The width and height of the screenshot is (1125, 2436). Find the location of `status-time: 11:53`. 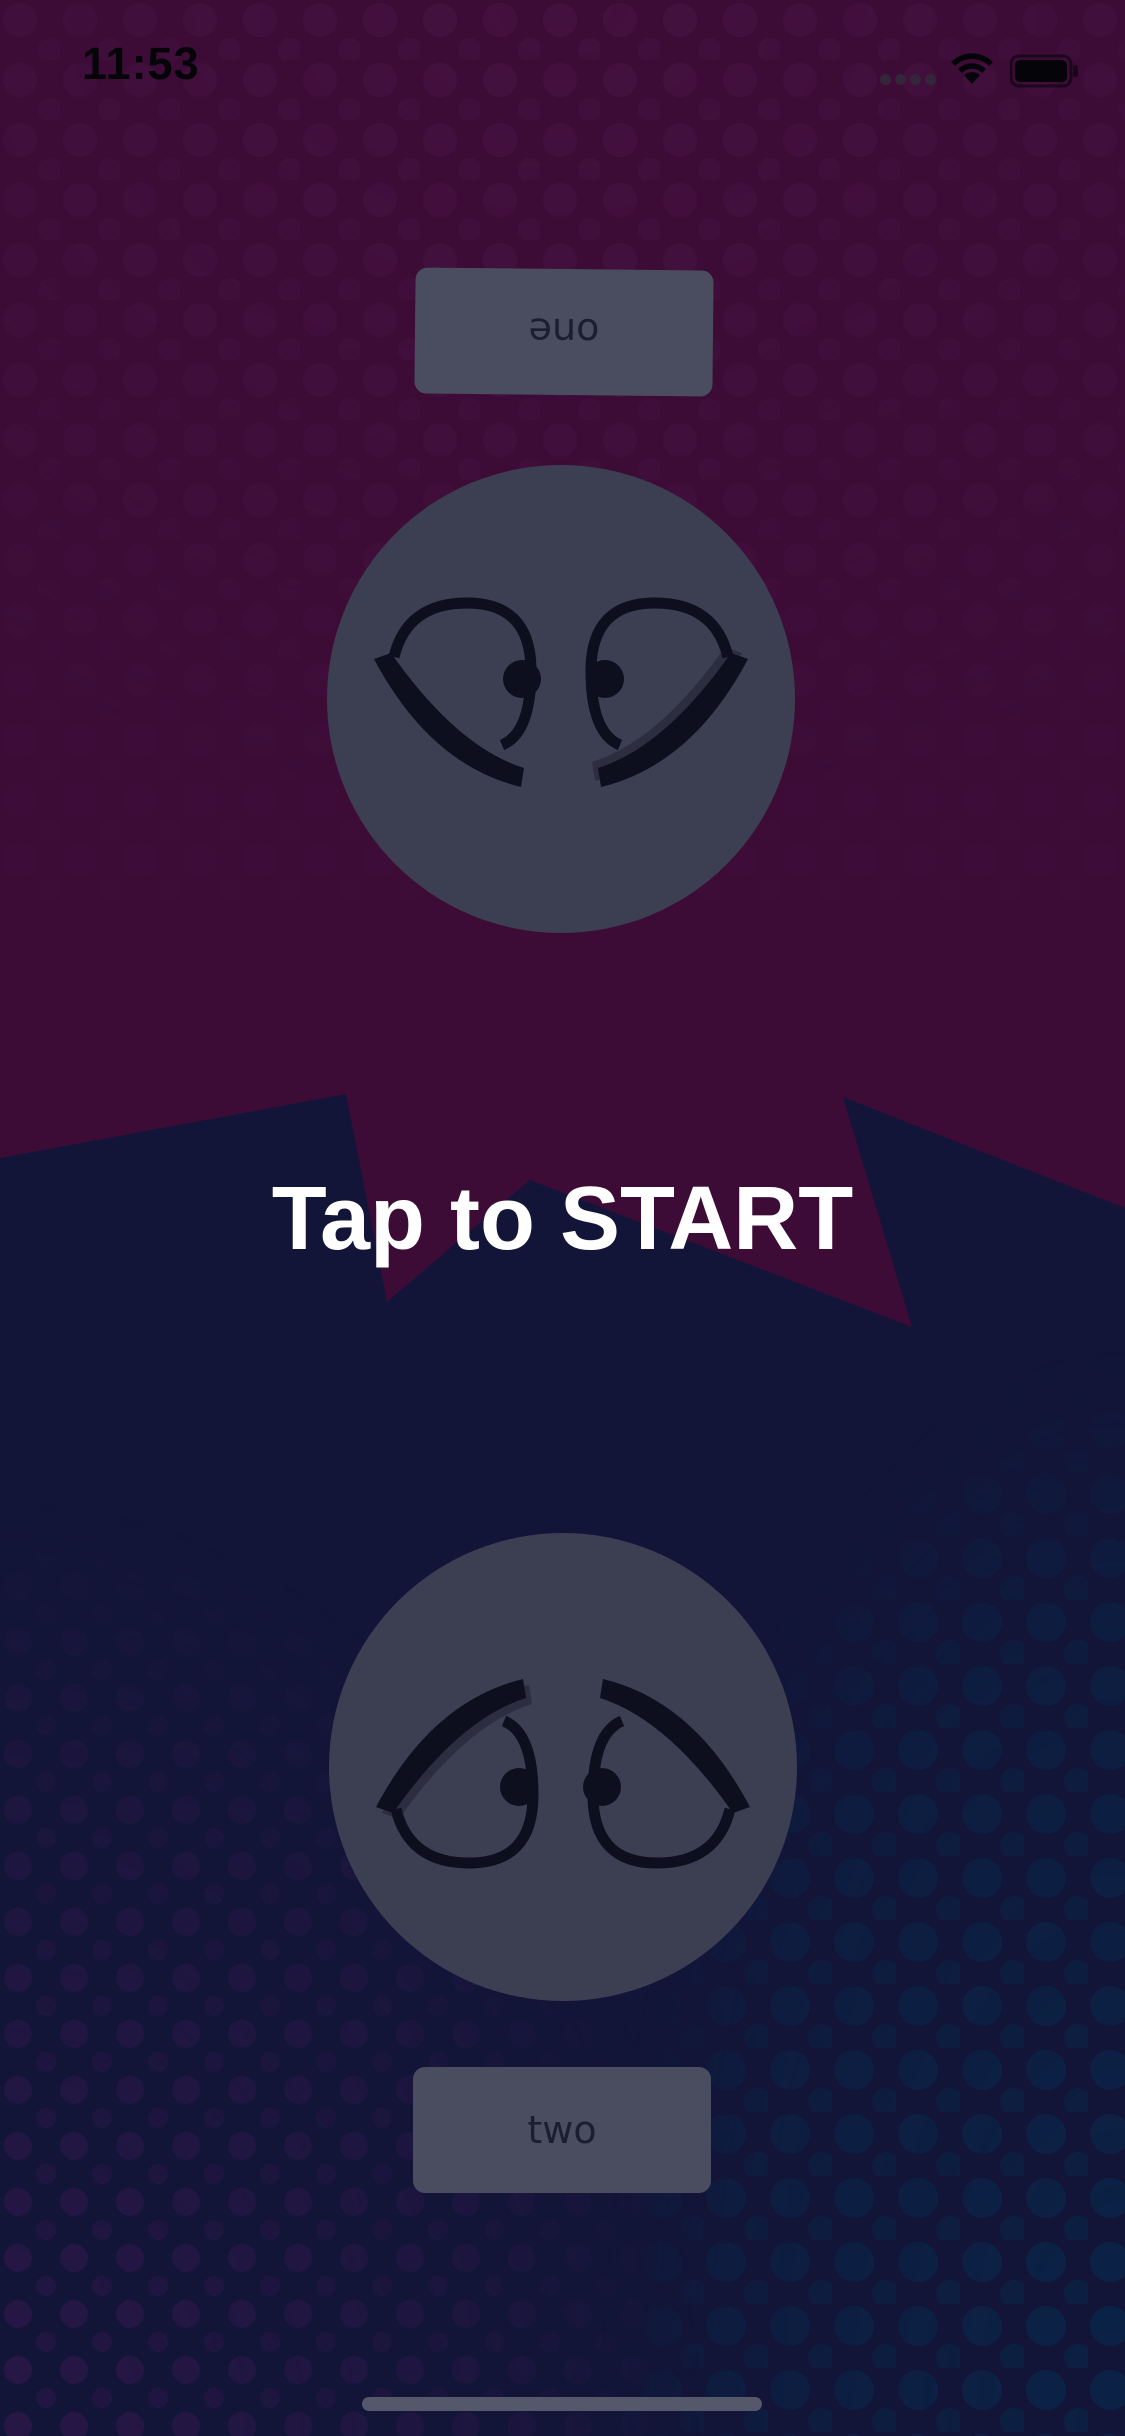

status-time: 11:53 is located at coordinates (141, 63).